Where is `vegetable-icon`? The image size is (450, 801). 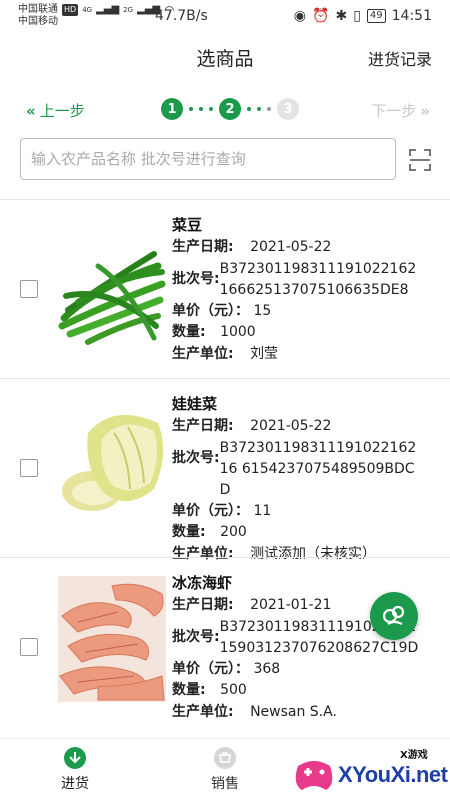 vegetable-icon is located at coordinates (393, 615).